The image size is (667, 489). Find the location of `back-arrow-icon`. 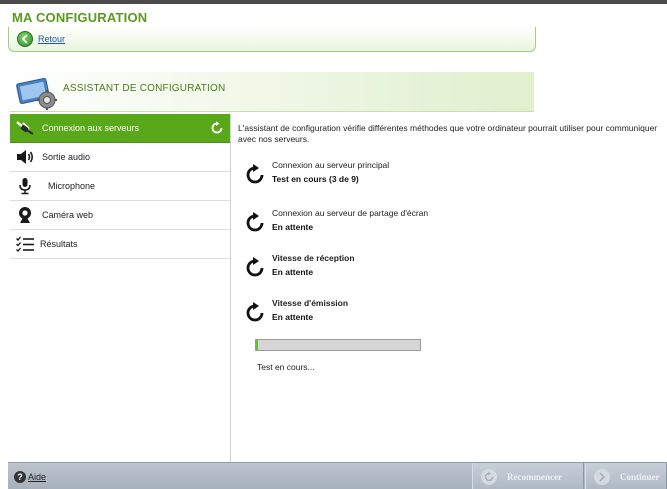

back-arrow-icon is located at coordinates (25, 39).